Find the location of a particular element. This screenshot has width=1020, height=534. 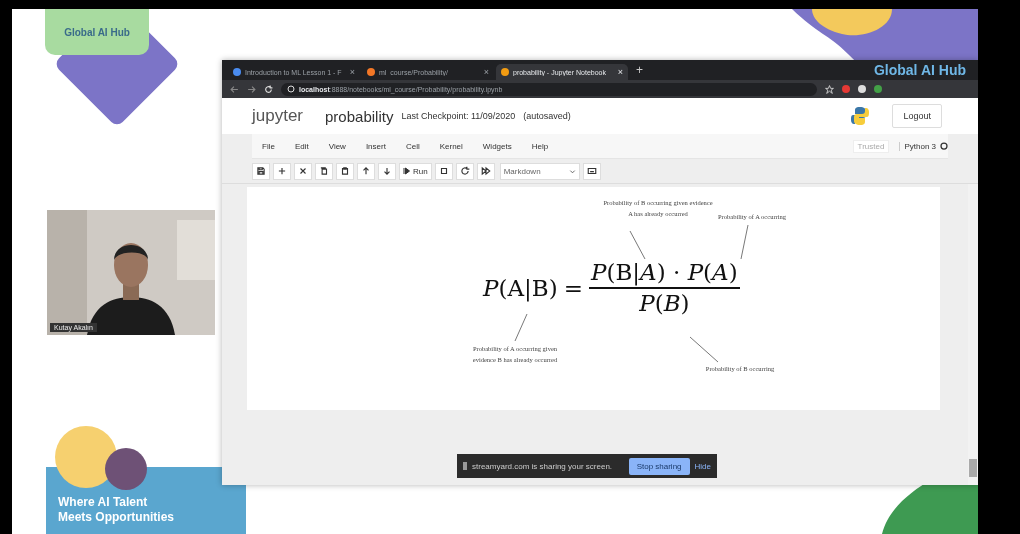

caret-icon is located at coordinates (572, 171).